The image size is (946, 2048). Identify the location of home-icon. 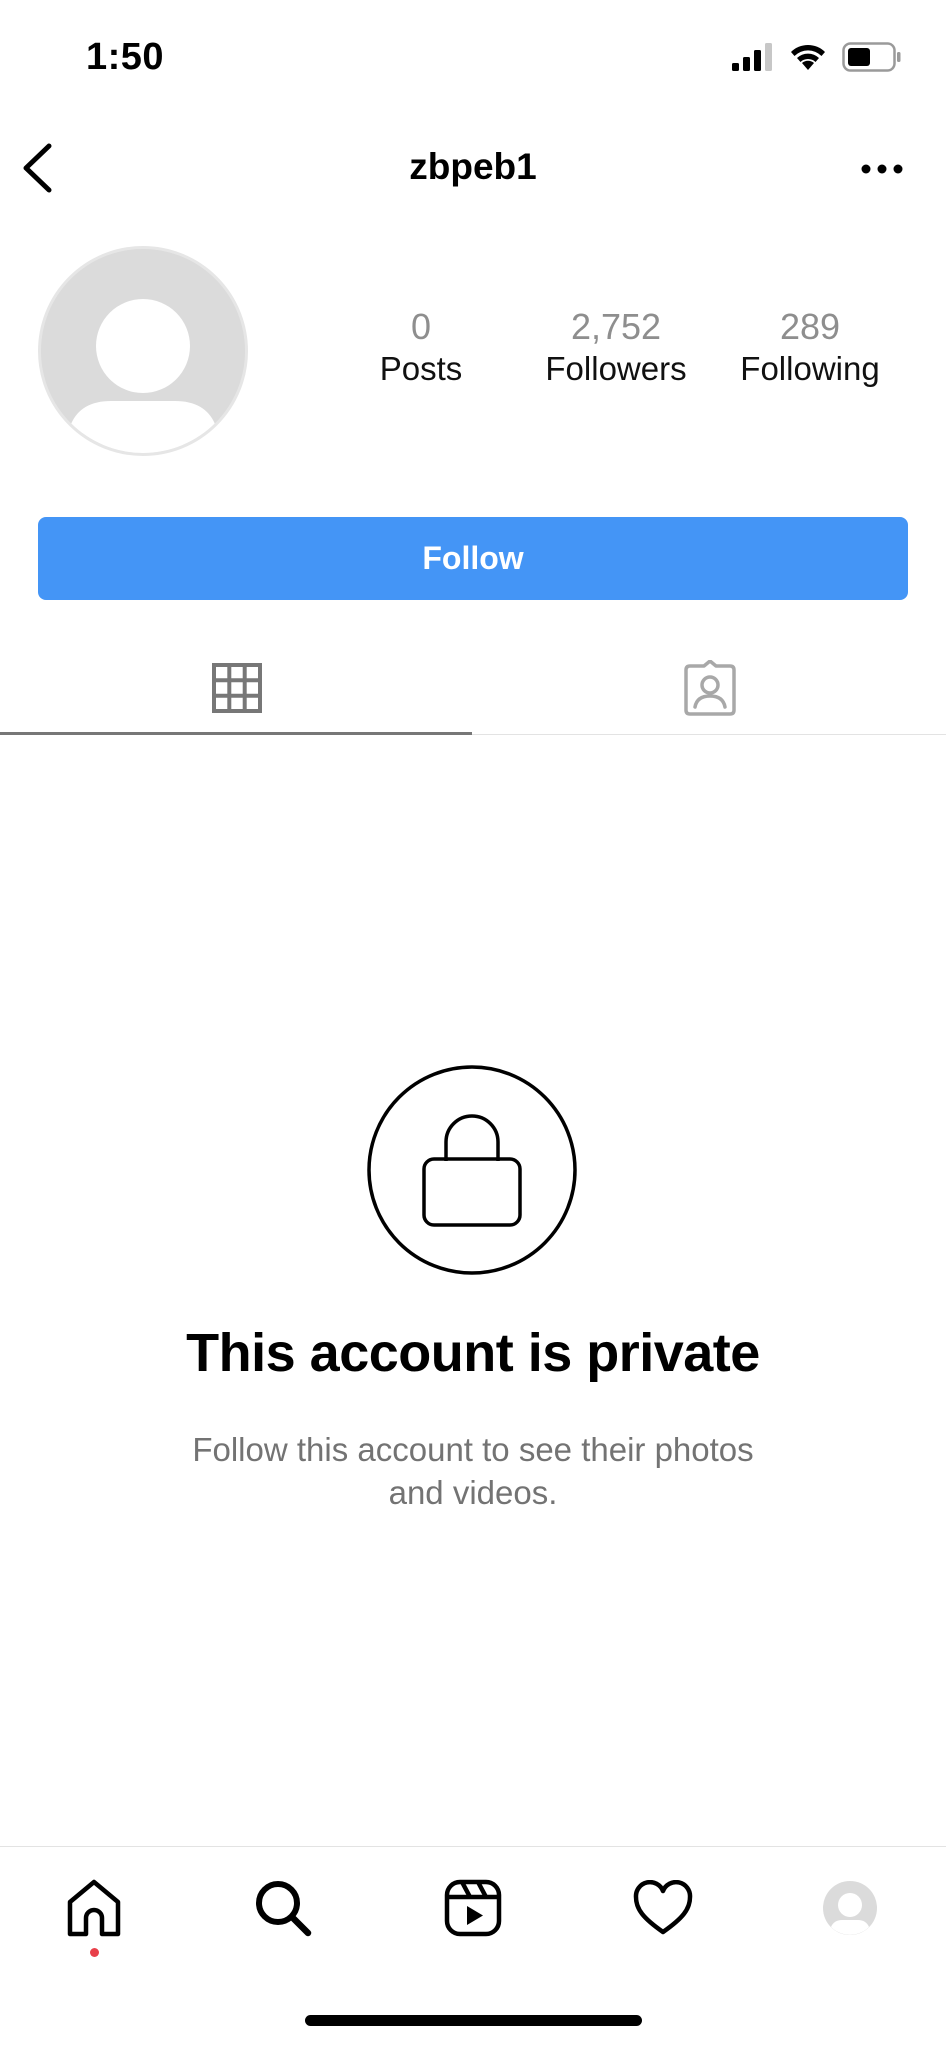
(94, 1908).